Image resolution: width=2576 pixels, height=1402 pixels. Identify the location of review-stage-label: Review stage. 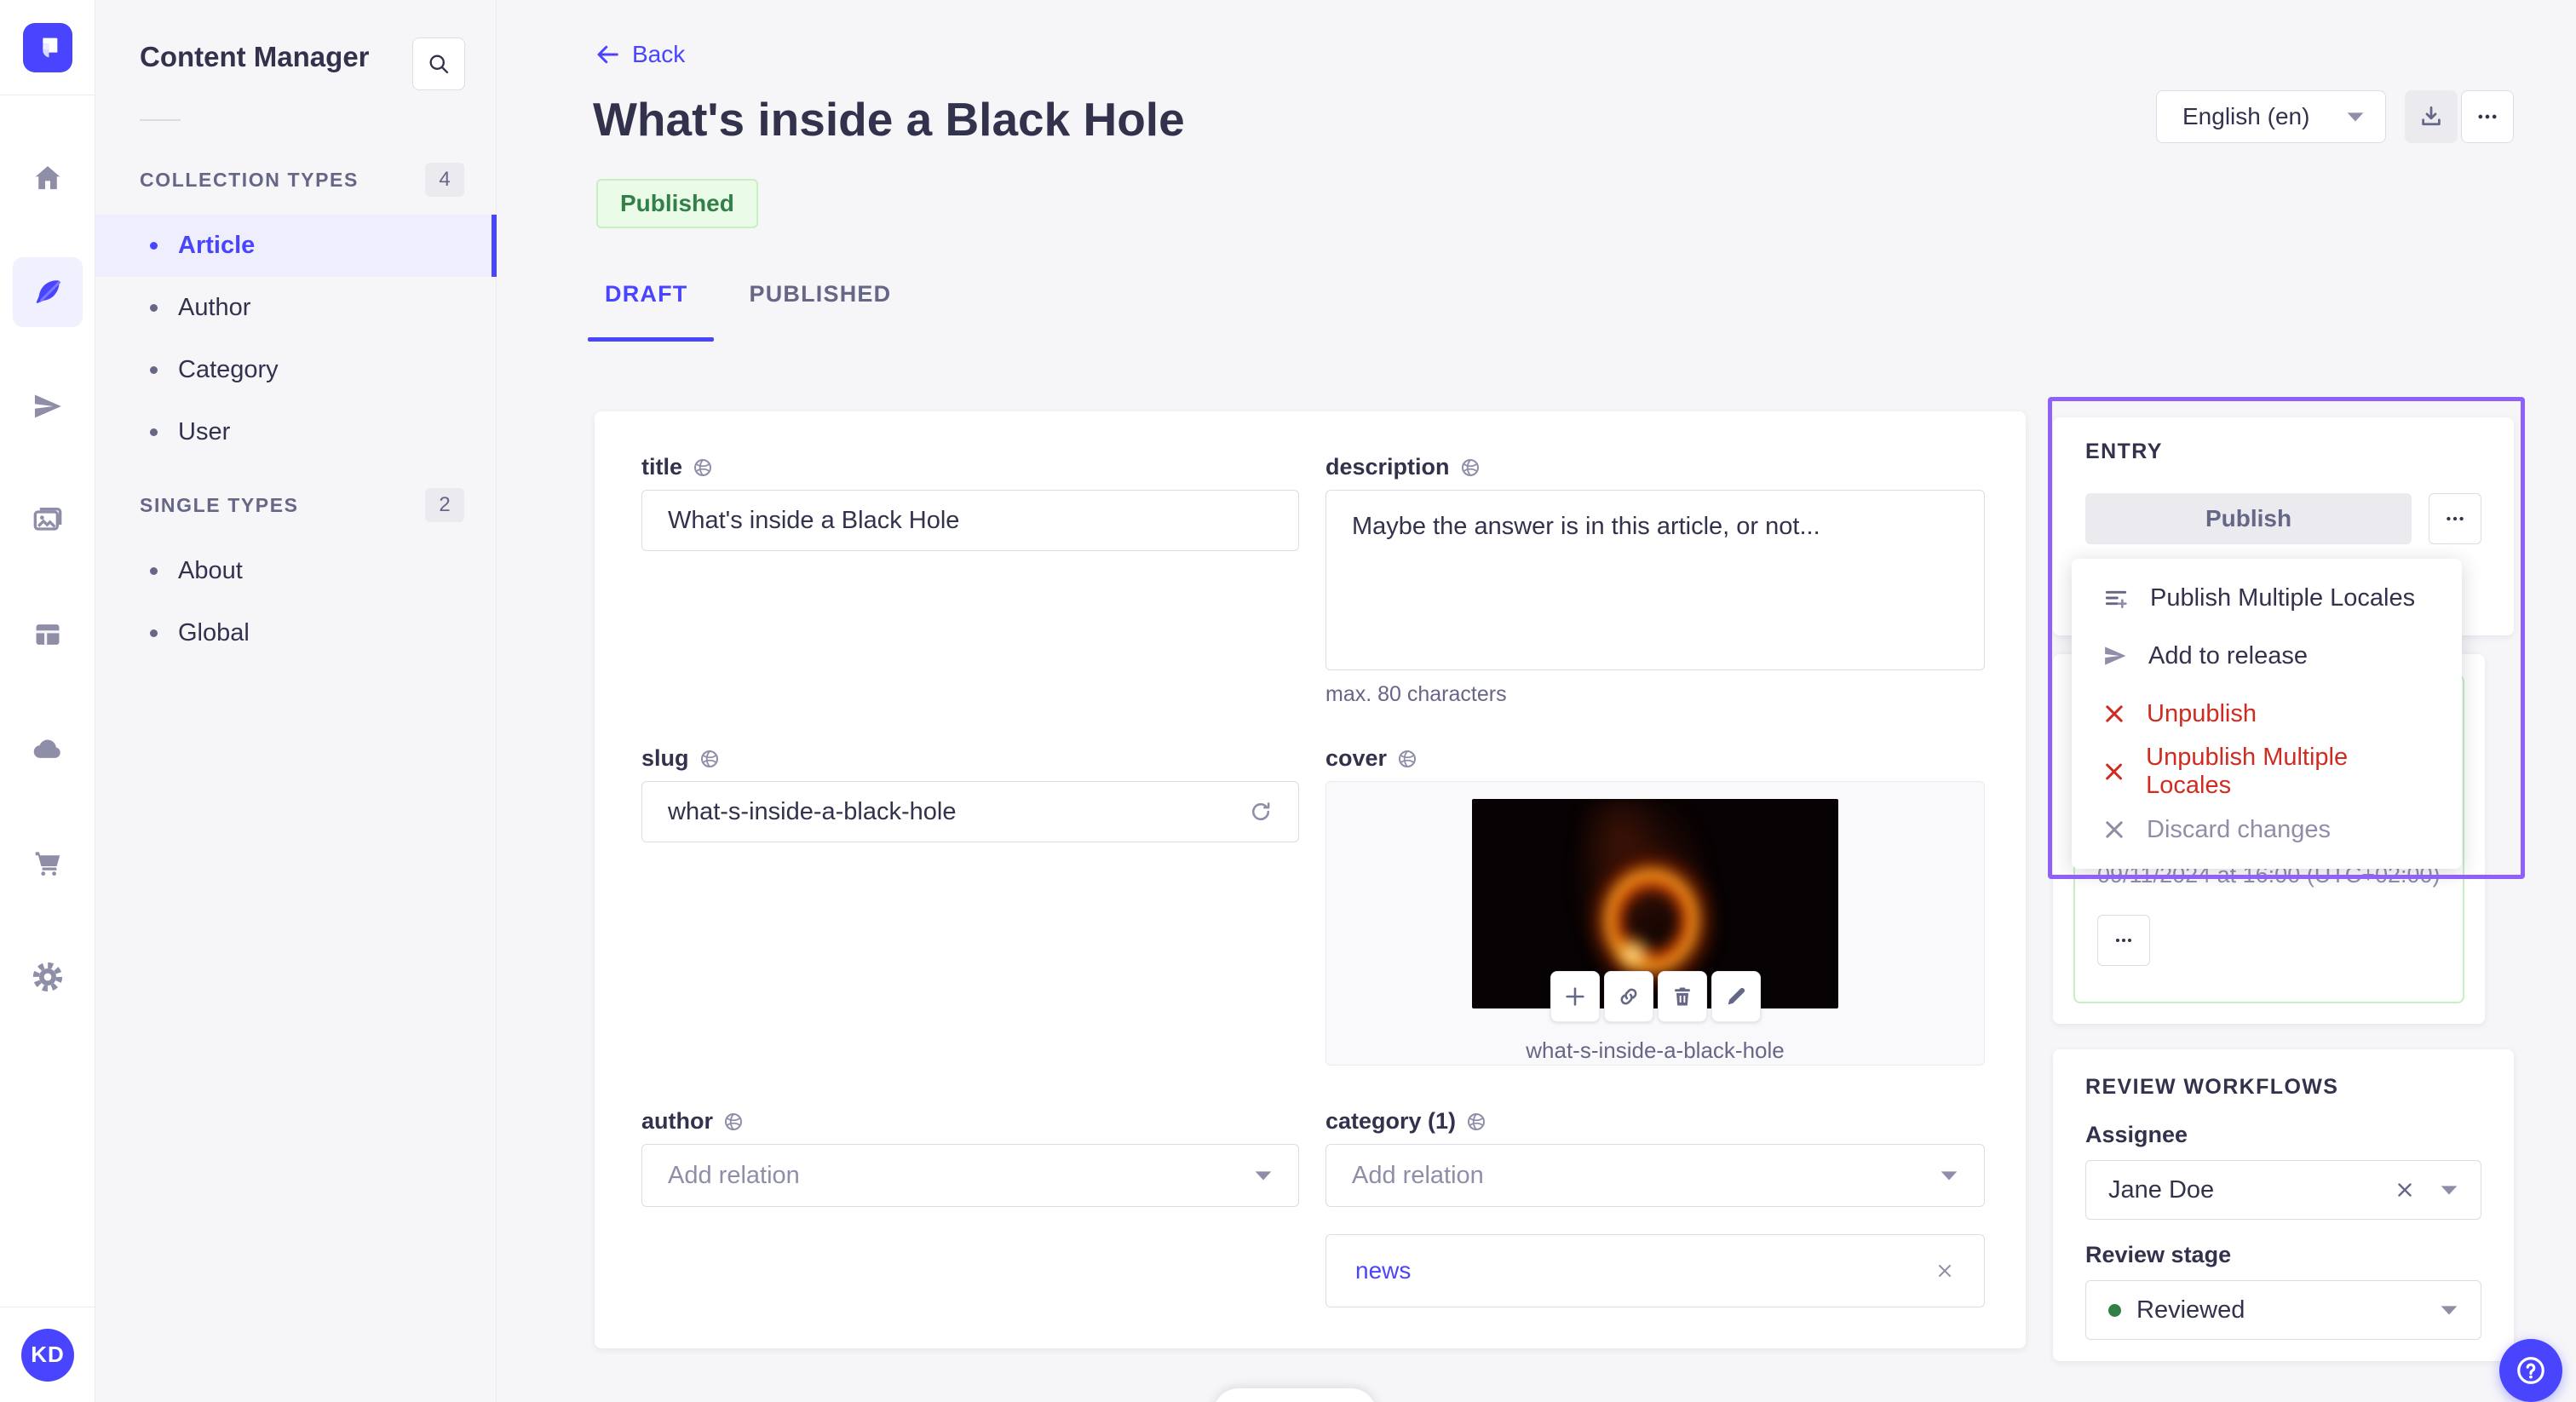
(2159, 1254).